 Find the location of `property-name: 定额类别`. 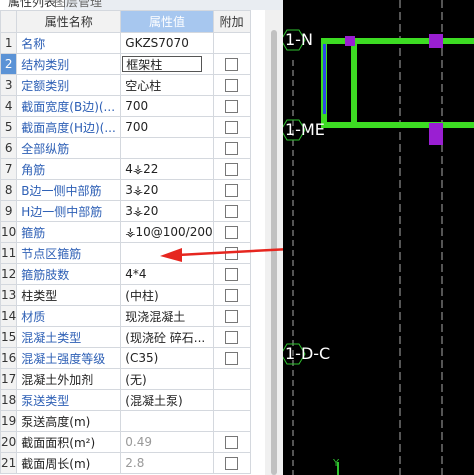

property-name: 定额类别 is located at coordinates (69, 85).